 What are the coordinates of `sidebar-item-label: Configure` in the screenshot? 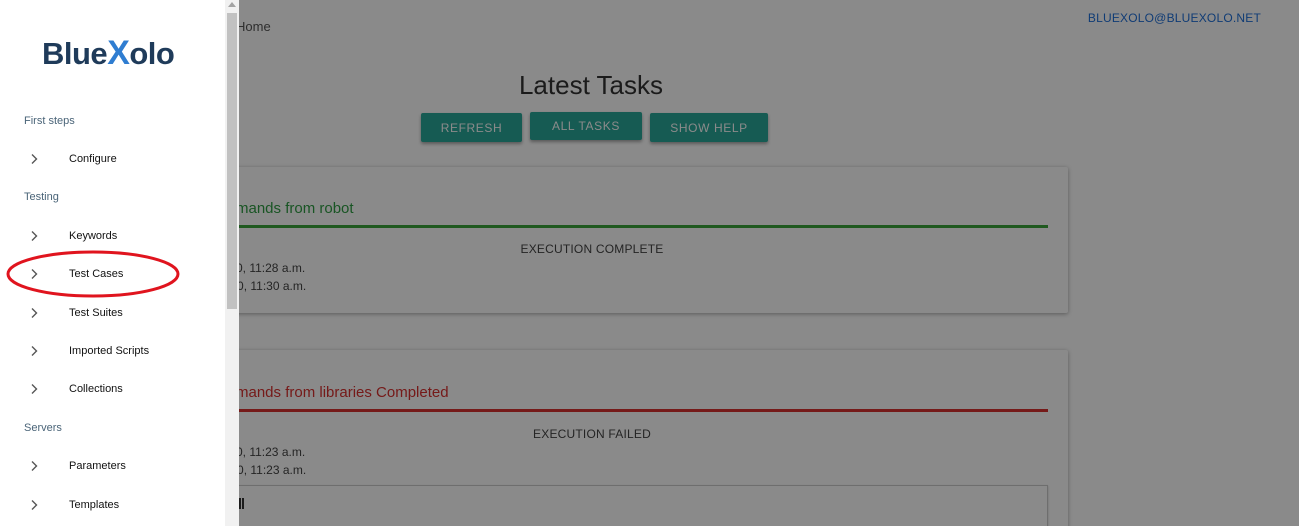 It's located at (93, 159).